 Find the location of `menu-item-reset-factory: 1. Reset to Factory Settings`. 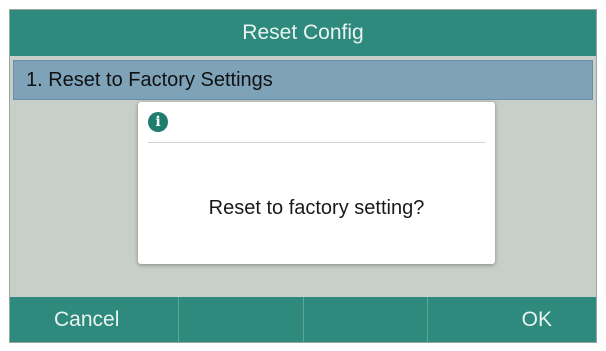

menu-item-reset-factory: 1. Reset to Factory Settings is located at coordinates (303, 80).